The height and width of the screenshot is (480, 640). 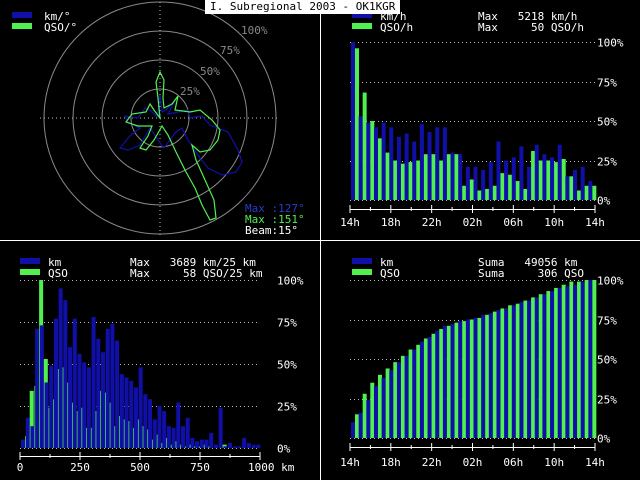 What do you see at coordinates (22, 15) in the screenshot?
I see `polar-legend-km-swatch` at bounding box center [22, 15].